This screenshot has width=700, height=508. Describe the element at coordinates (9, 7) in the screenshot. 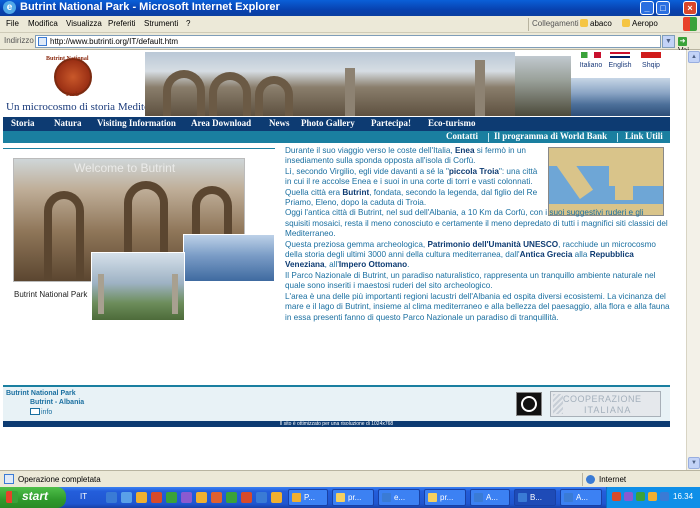

I see `internet-explorer-icon: e` at that location.